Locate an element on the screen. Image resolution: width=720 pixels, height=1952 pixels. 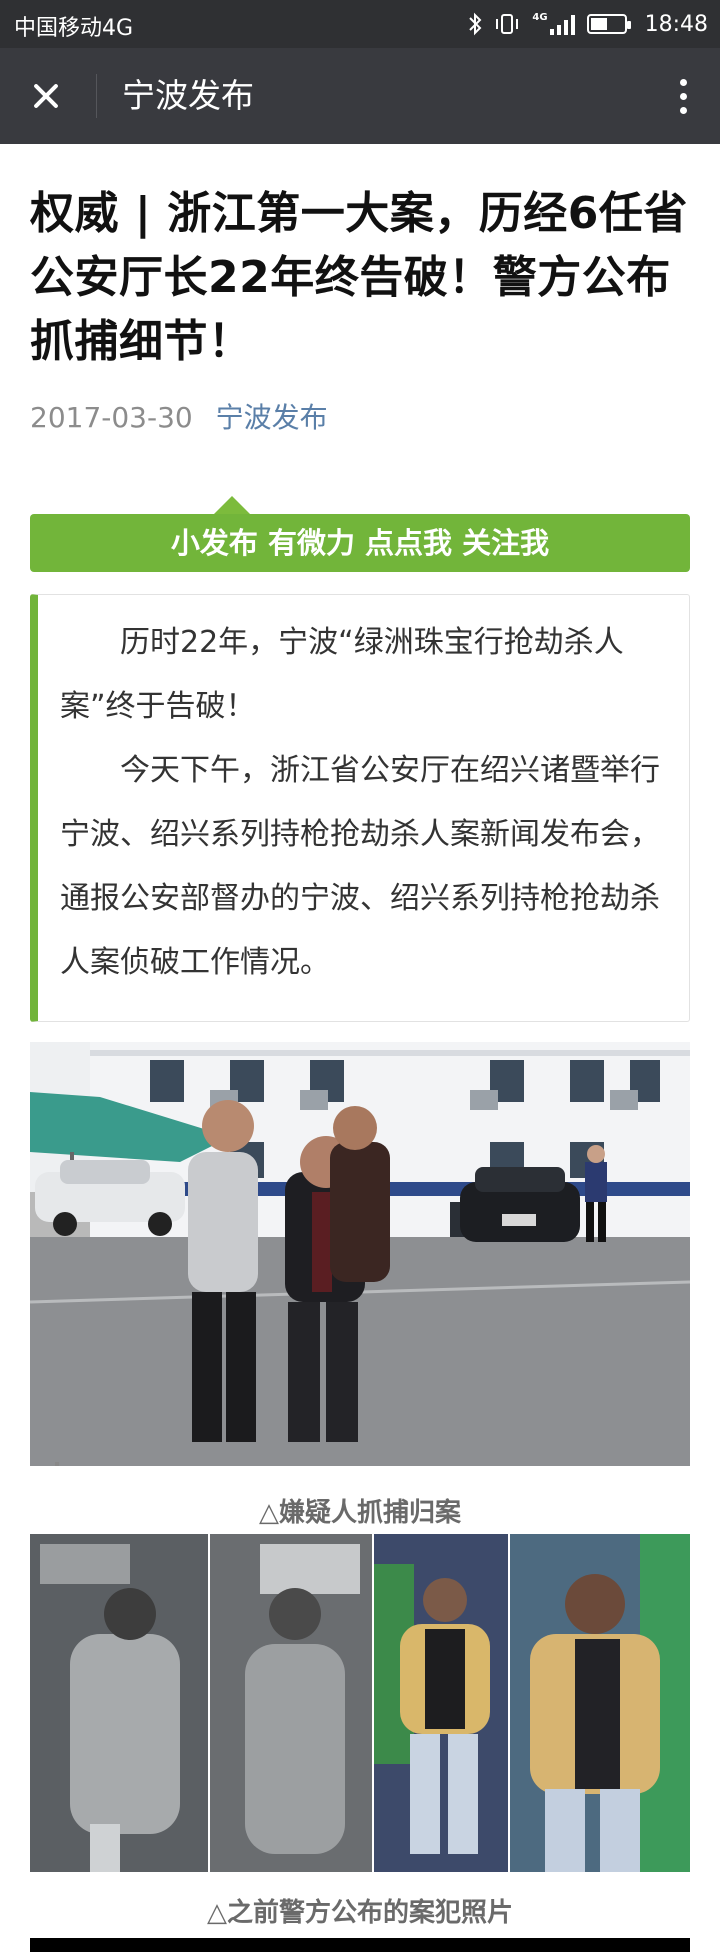
clock: 18:48 is located at coordinates (676, 24).